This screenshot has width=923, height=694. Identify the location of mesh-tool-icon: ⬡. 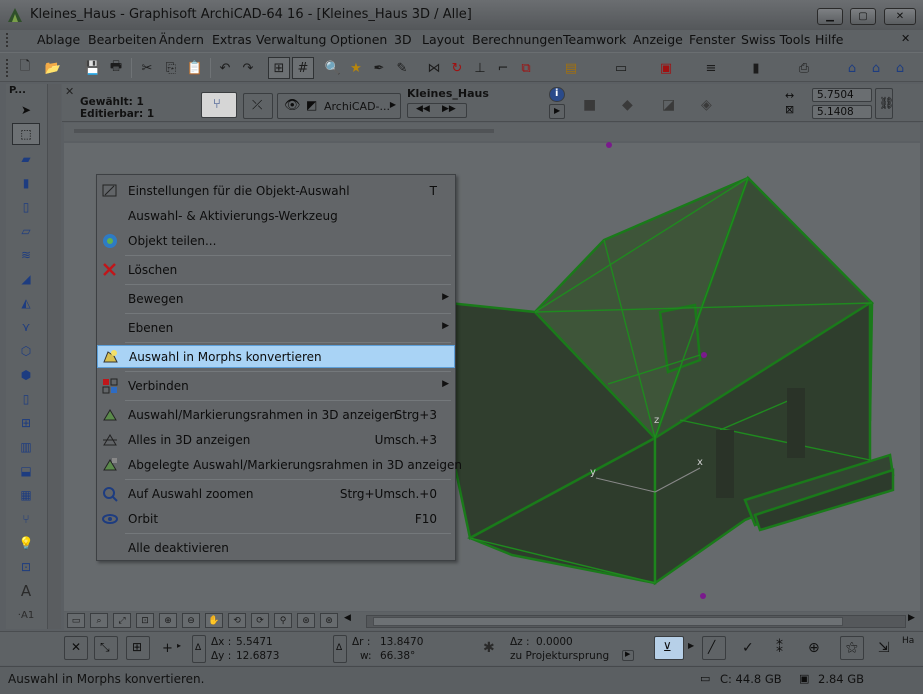
(26, 351).